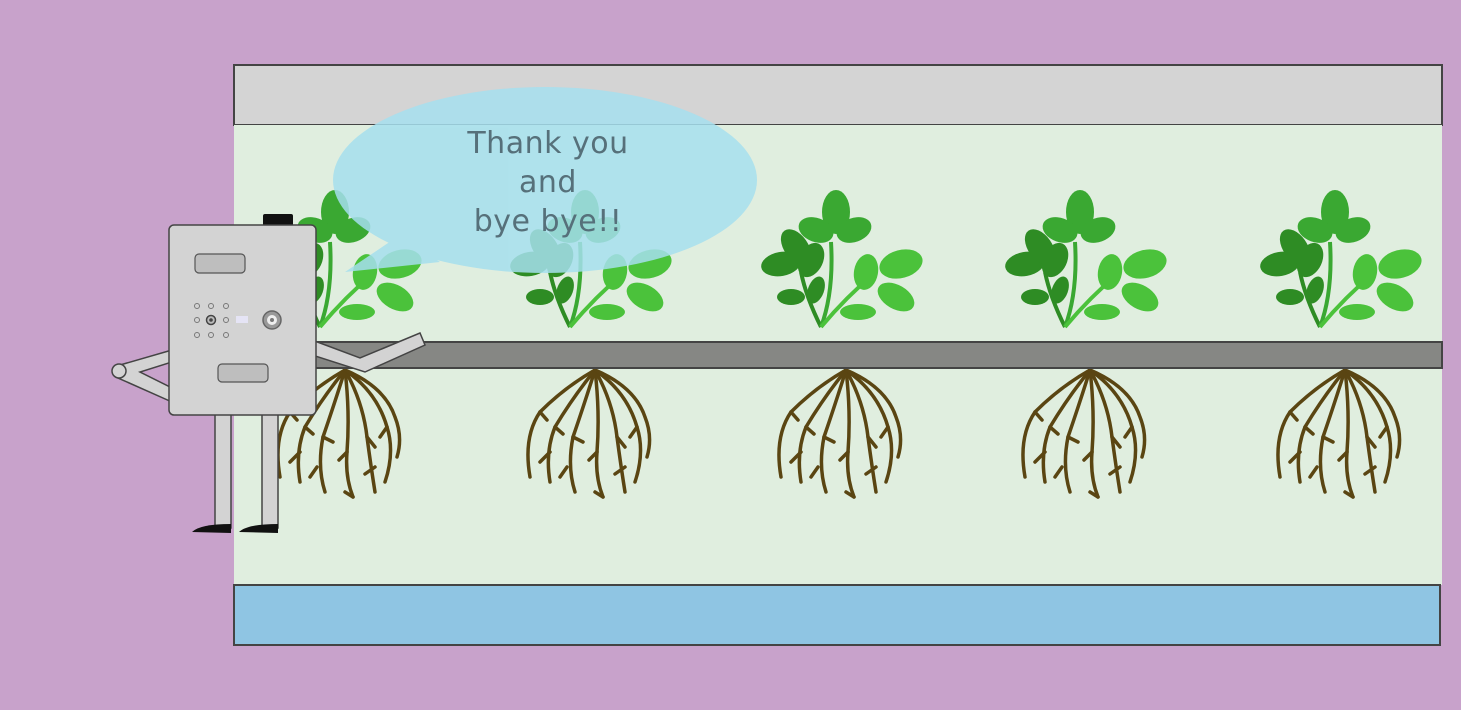 The width and height of the screenshot is (1461, 710). What do you see at coordinates (548, 182) in the screenshot?
I see `speech-bubble-text: Thank you and bye bye!!` at bounding box center [548, 182].